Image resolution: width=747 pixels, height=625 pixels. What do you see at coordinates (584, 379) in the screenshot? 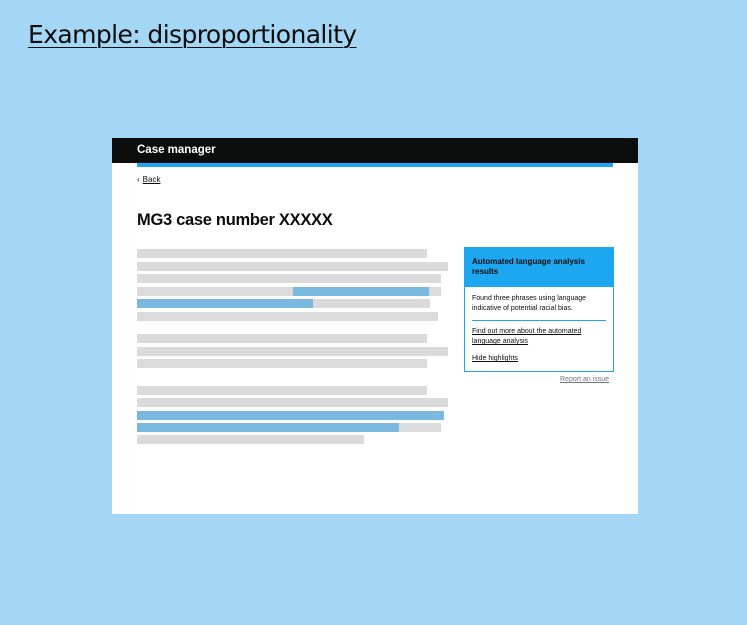
I see `report-issue-link: Report an issue` at bounding box center [584, 379].